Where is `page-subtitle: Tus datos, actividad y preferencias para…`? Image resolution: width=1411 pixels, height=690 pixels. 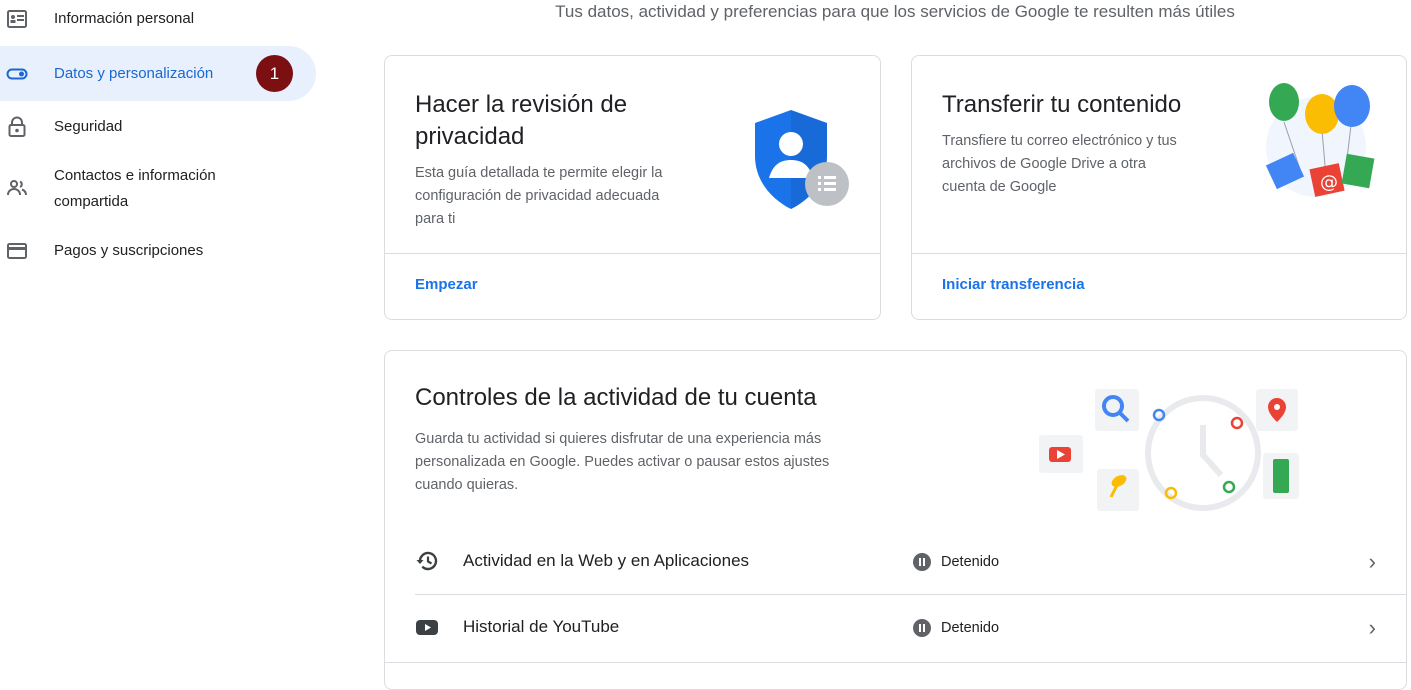
page-subtitle: Tus datos, actividad y preferencias para… is located at coordinates (895, 11).